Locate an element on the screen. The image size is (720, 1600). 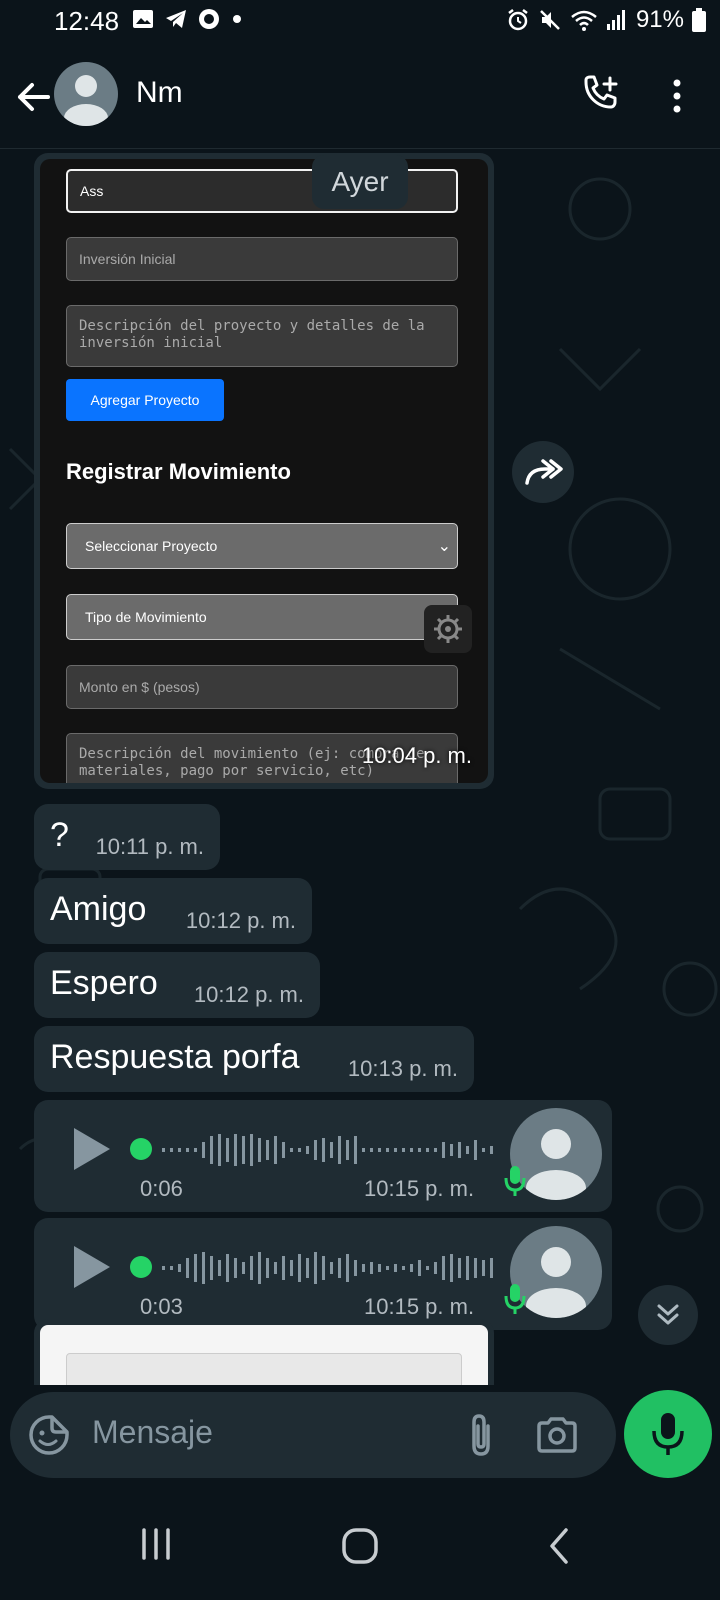
system-nav-bar is located at coordinates (360, 1546).